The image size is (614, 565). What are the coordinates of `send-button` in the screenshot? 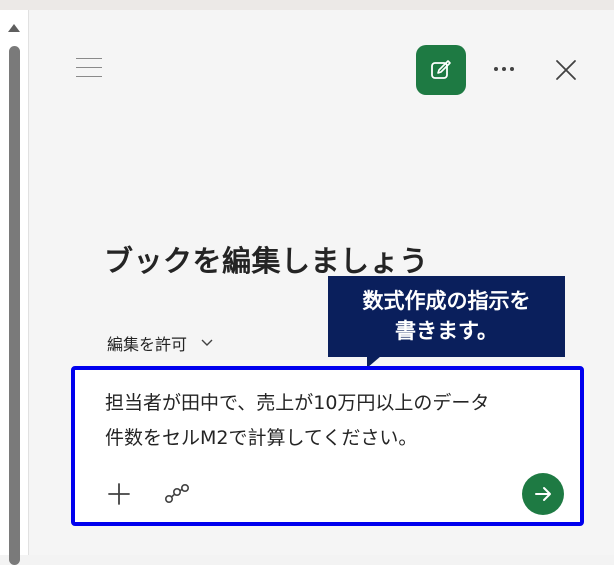 It's located at (543, 494).